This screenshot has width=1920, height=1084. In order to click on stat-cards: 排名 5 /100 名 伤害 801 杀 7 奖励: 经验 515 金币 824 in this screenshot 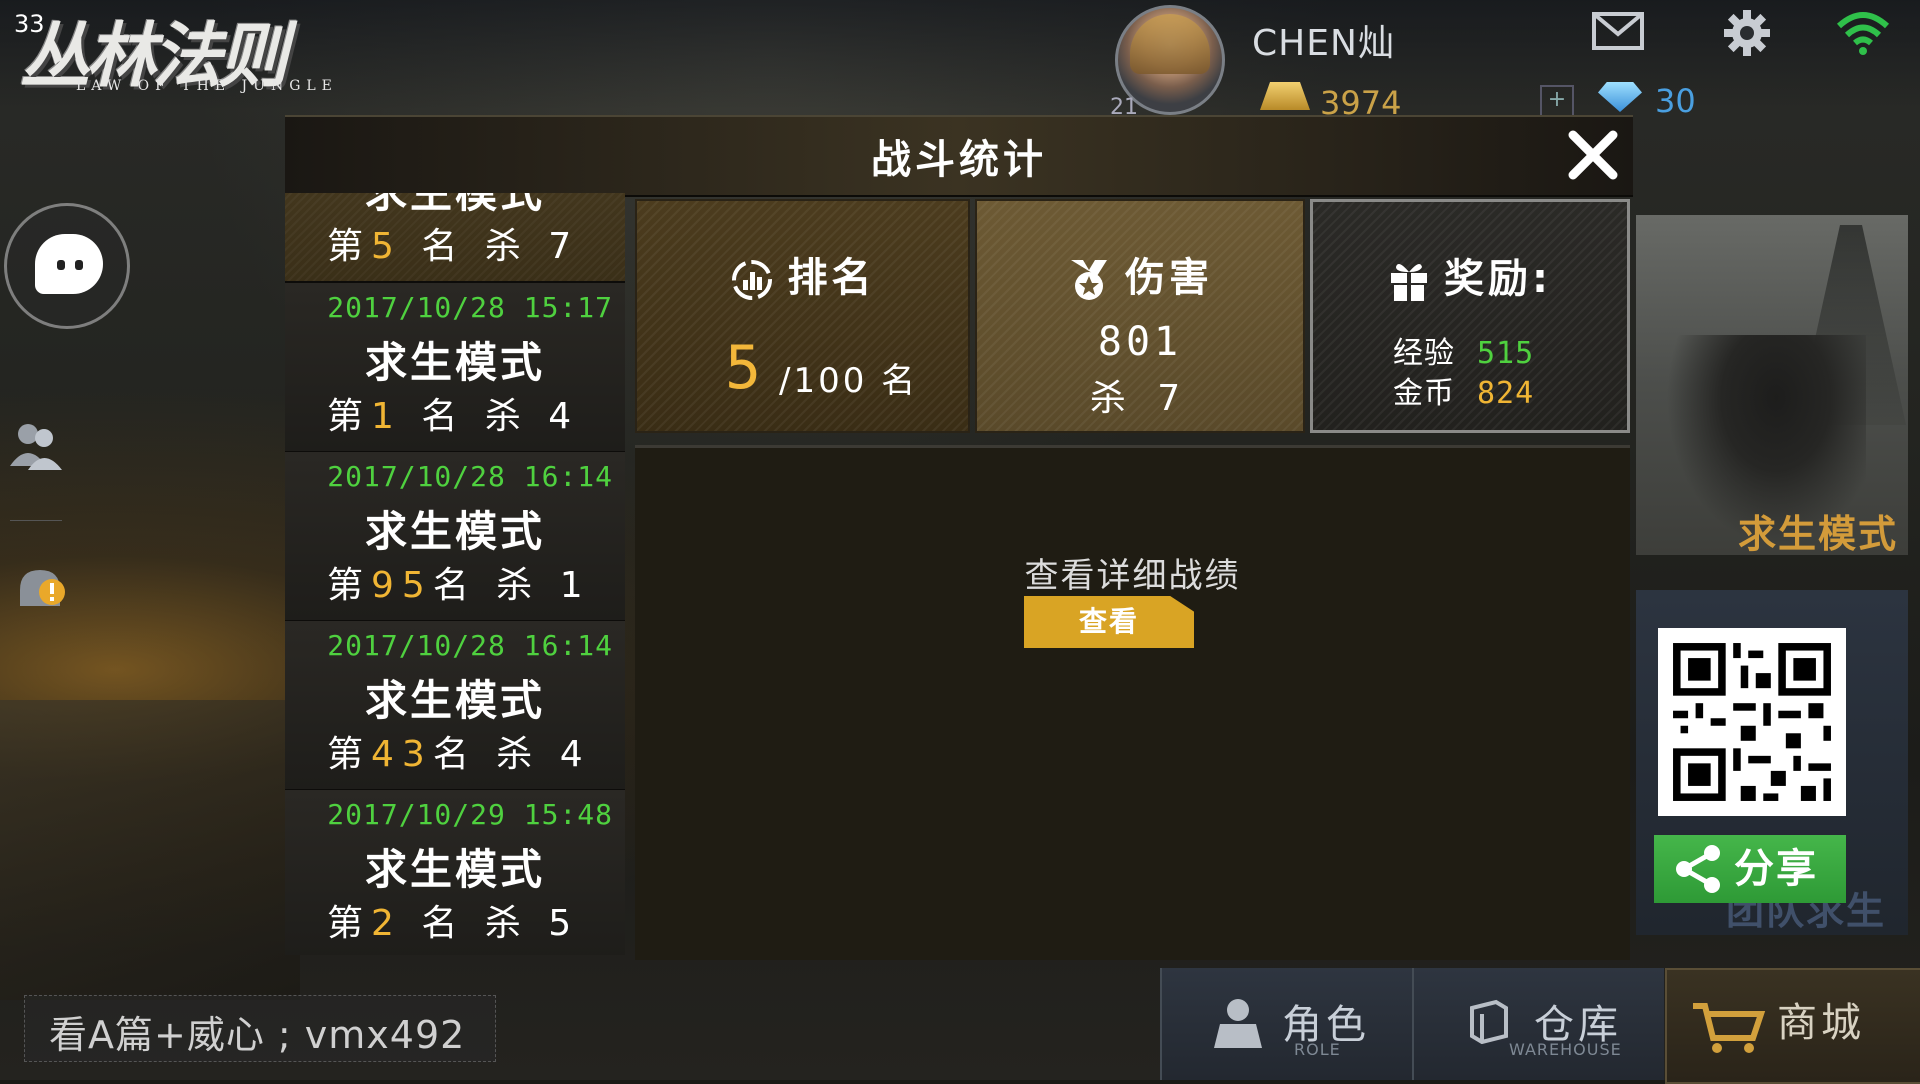, I will do `click(1132, 318)`.